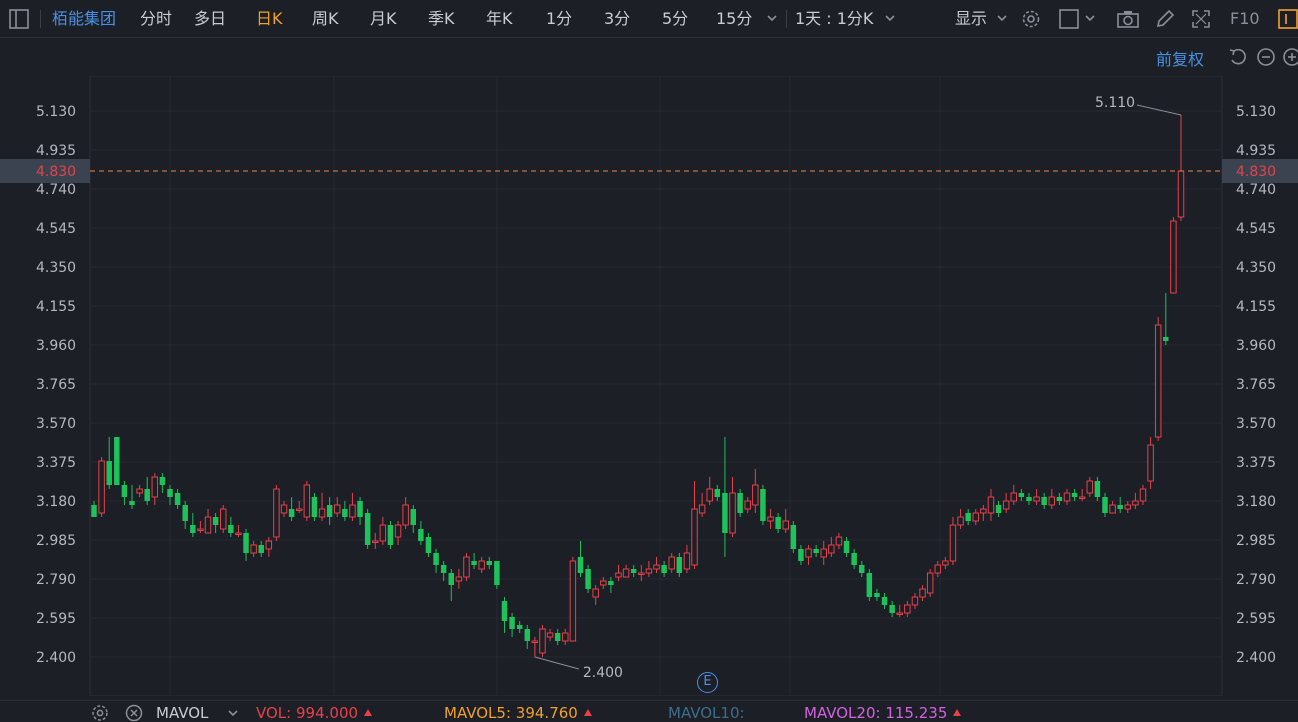 This screenshot has height=722, width=1298. I want to click on price-tick-label-left: 3.180, so click(56, 502).